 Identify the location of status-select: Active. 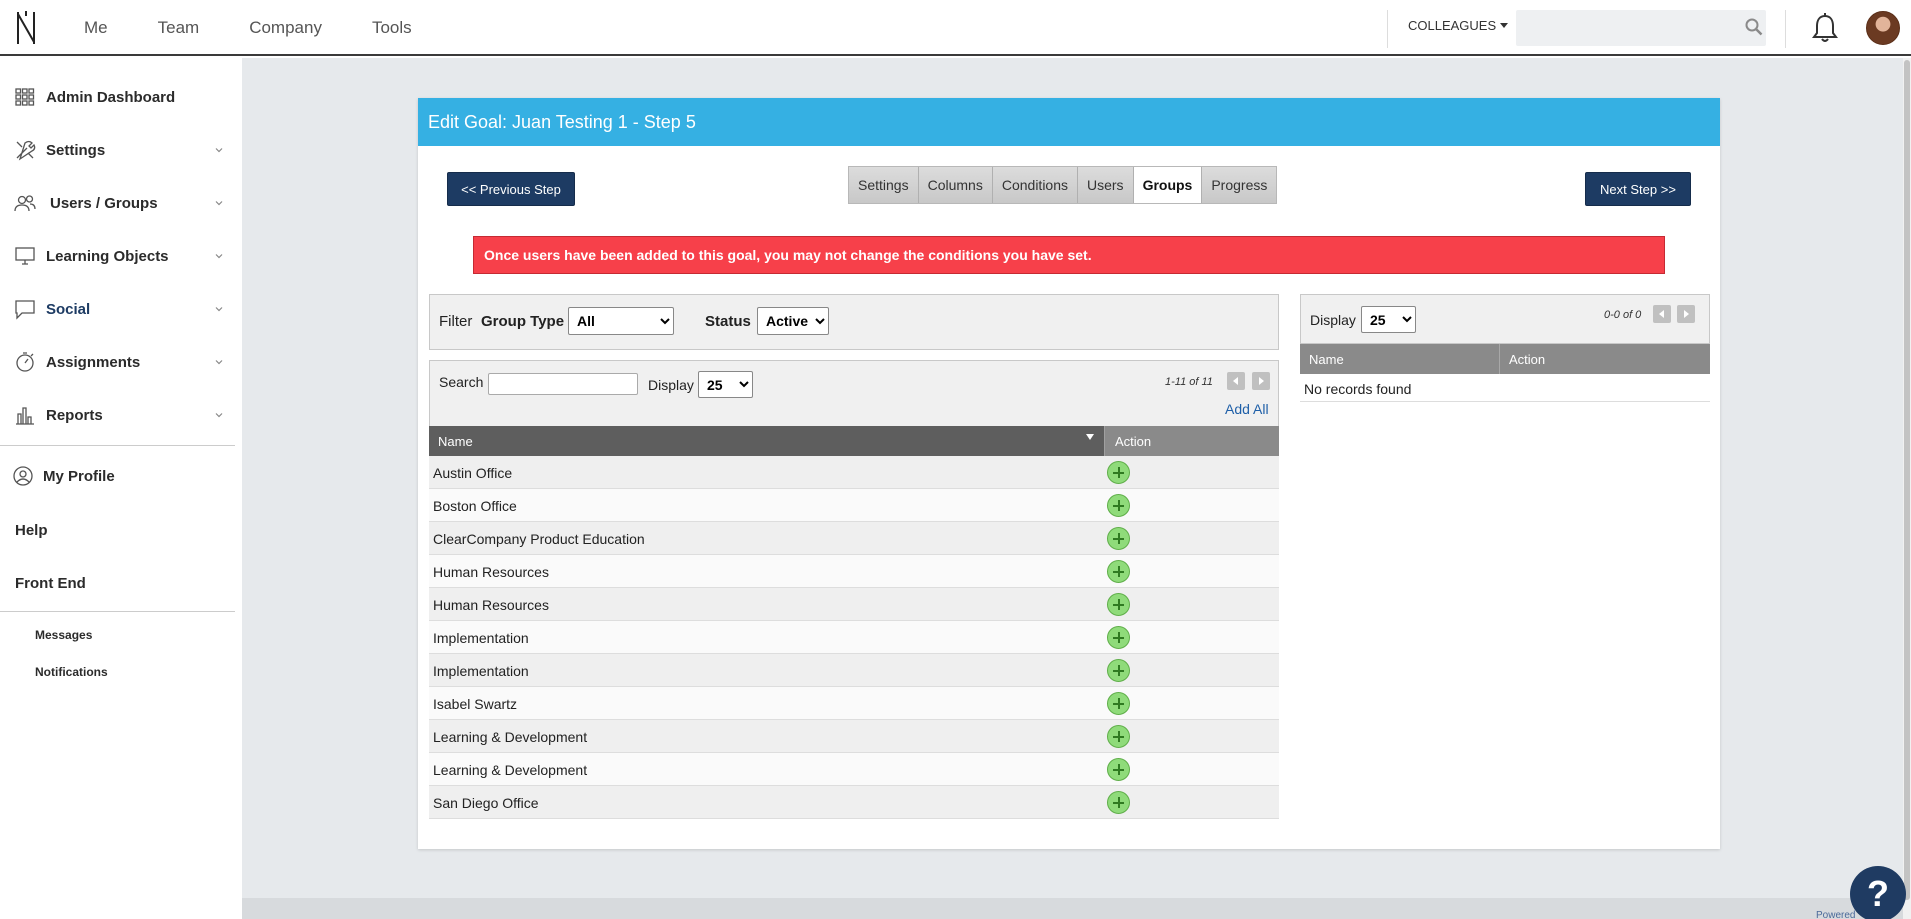
(793, 321).